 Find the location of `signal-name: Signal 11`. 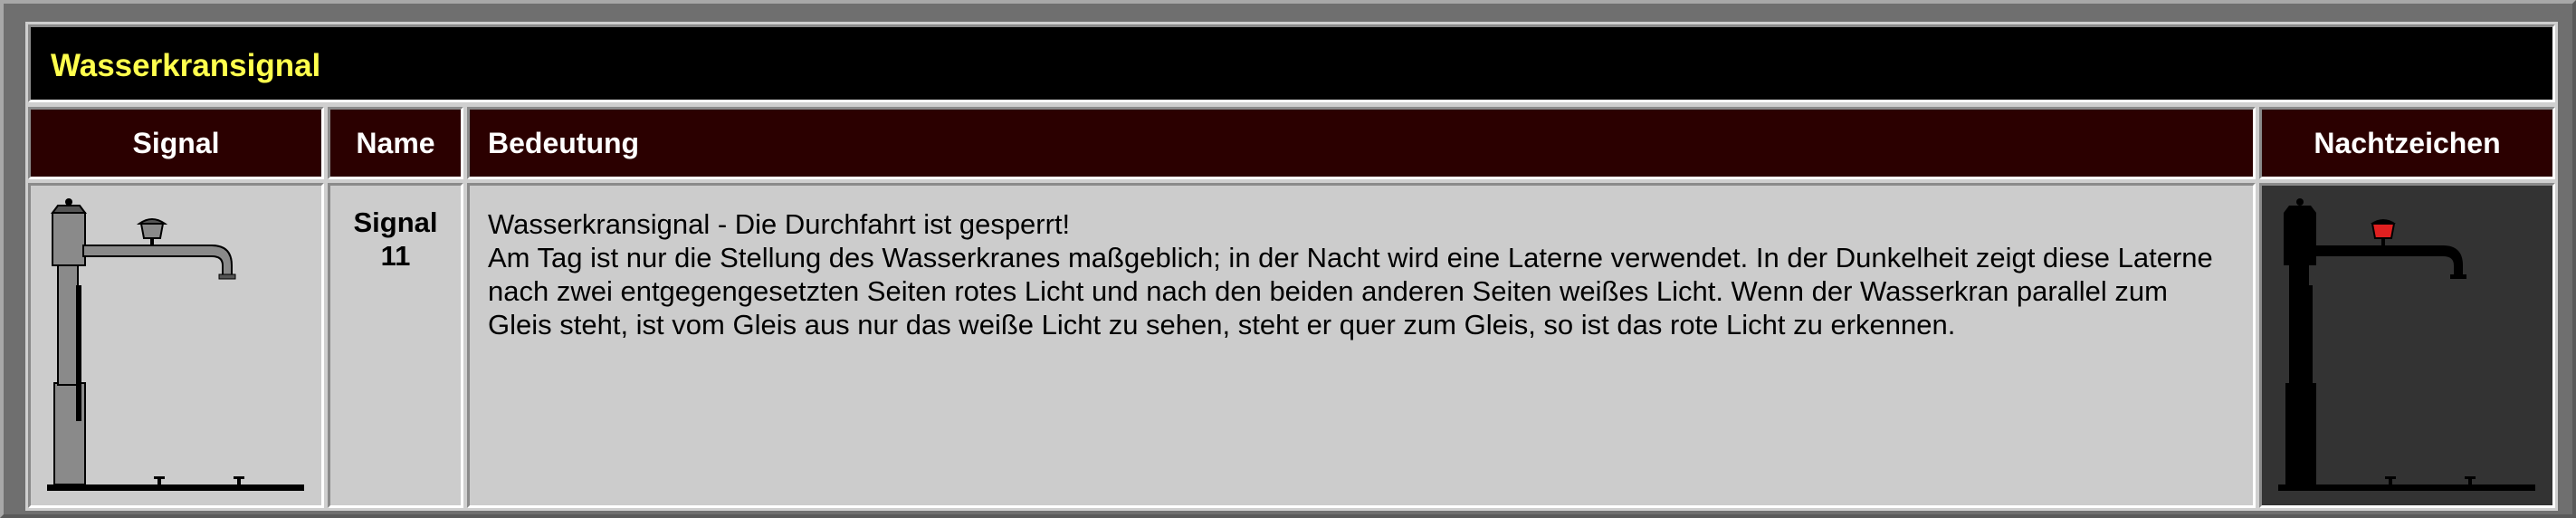

signal-name: Signal 11 is located at coordinates (395, 240).